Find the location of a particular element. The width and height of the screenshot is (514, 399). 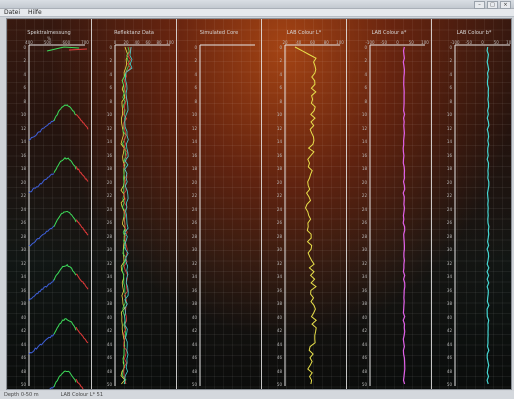

status-right: LAB Colour L* 51 is located at coordinates (82, 395).